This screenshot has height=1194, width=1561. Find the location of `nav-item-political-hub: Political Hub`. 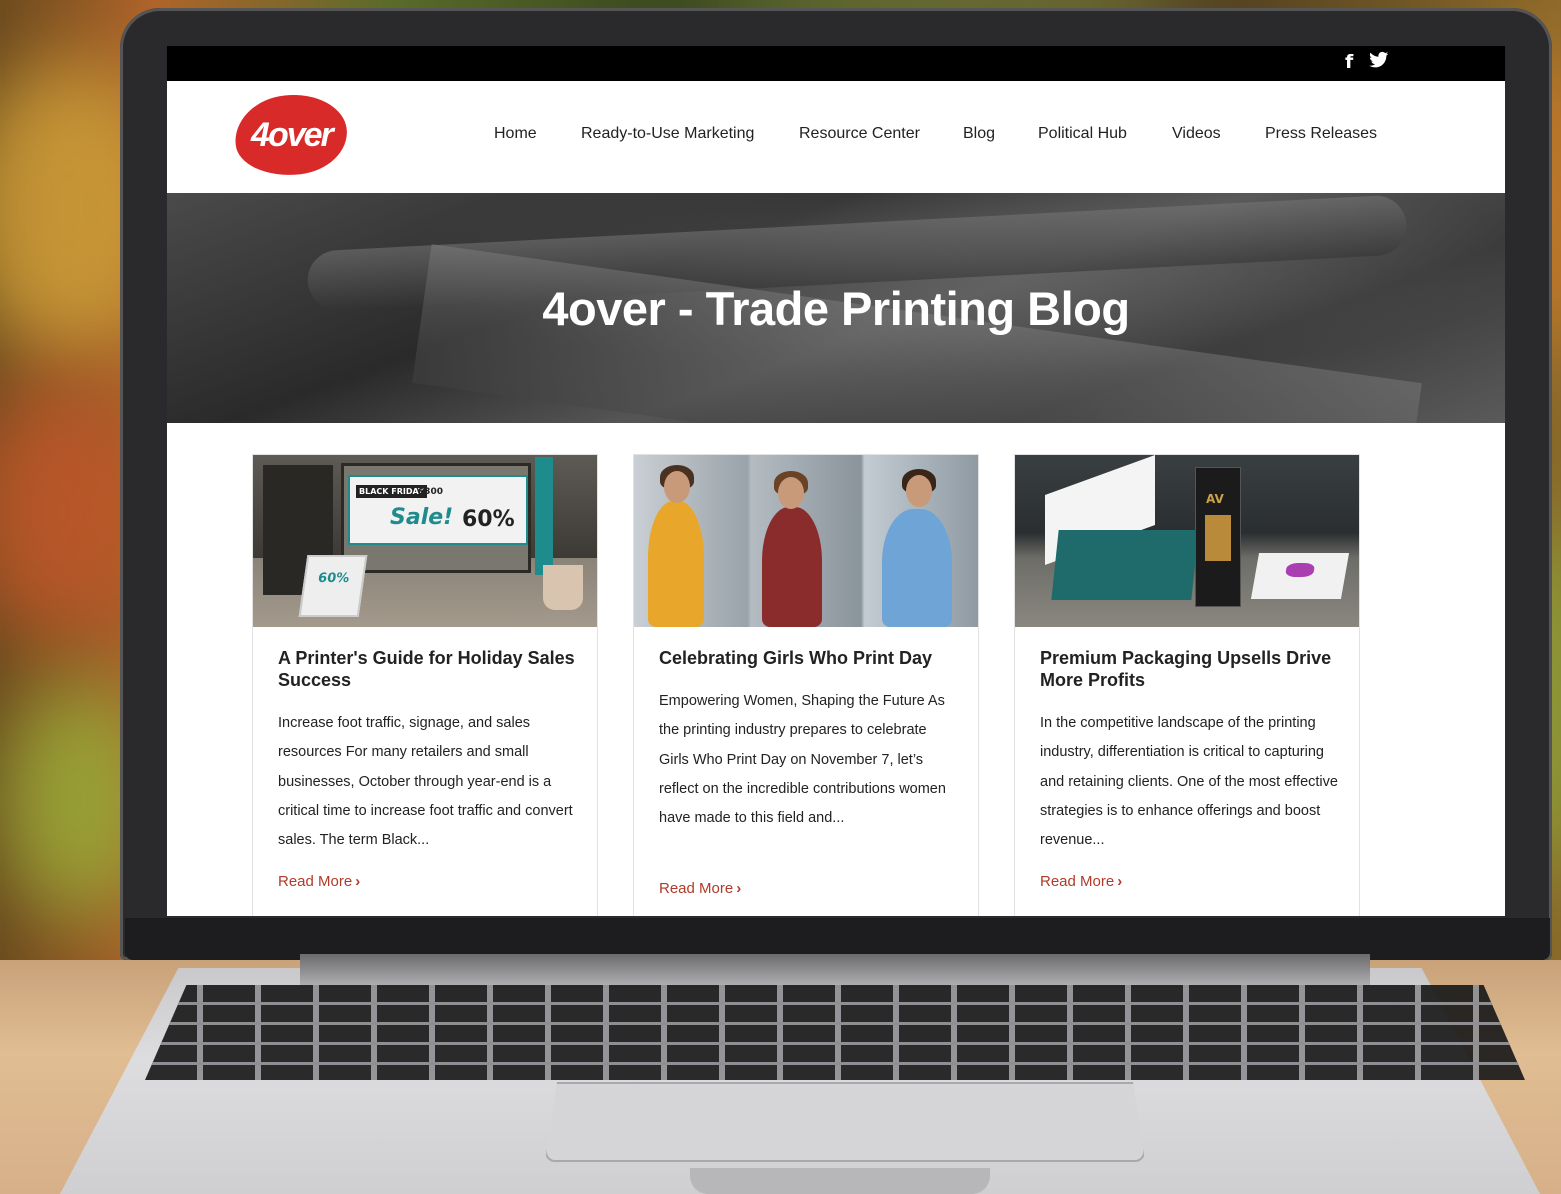

nav-item-political-hub: Political Hub is located at coordinates (1082, 134).